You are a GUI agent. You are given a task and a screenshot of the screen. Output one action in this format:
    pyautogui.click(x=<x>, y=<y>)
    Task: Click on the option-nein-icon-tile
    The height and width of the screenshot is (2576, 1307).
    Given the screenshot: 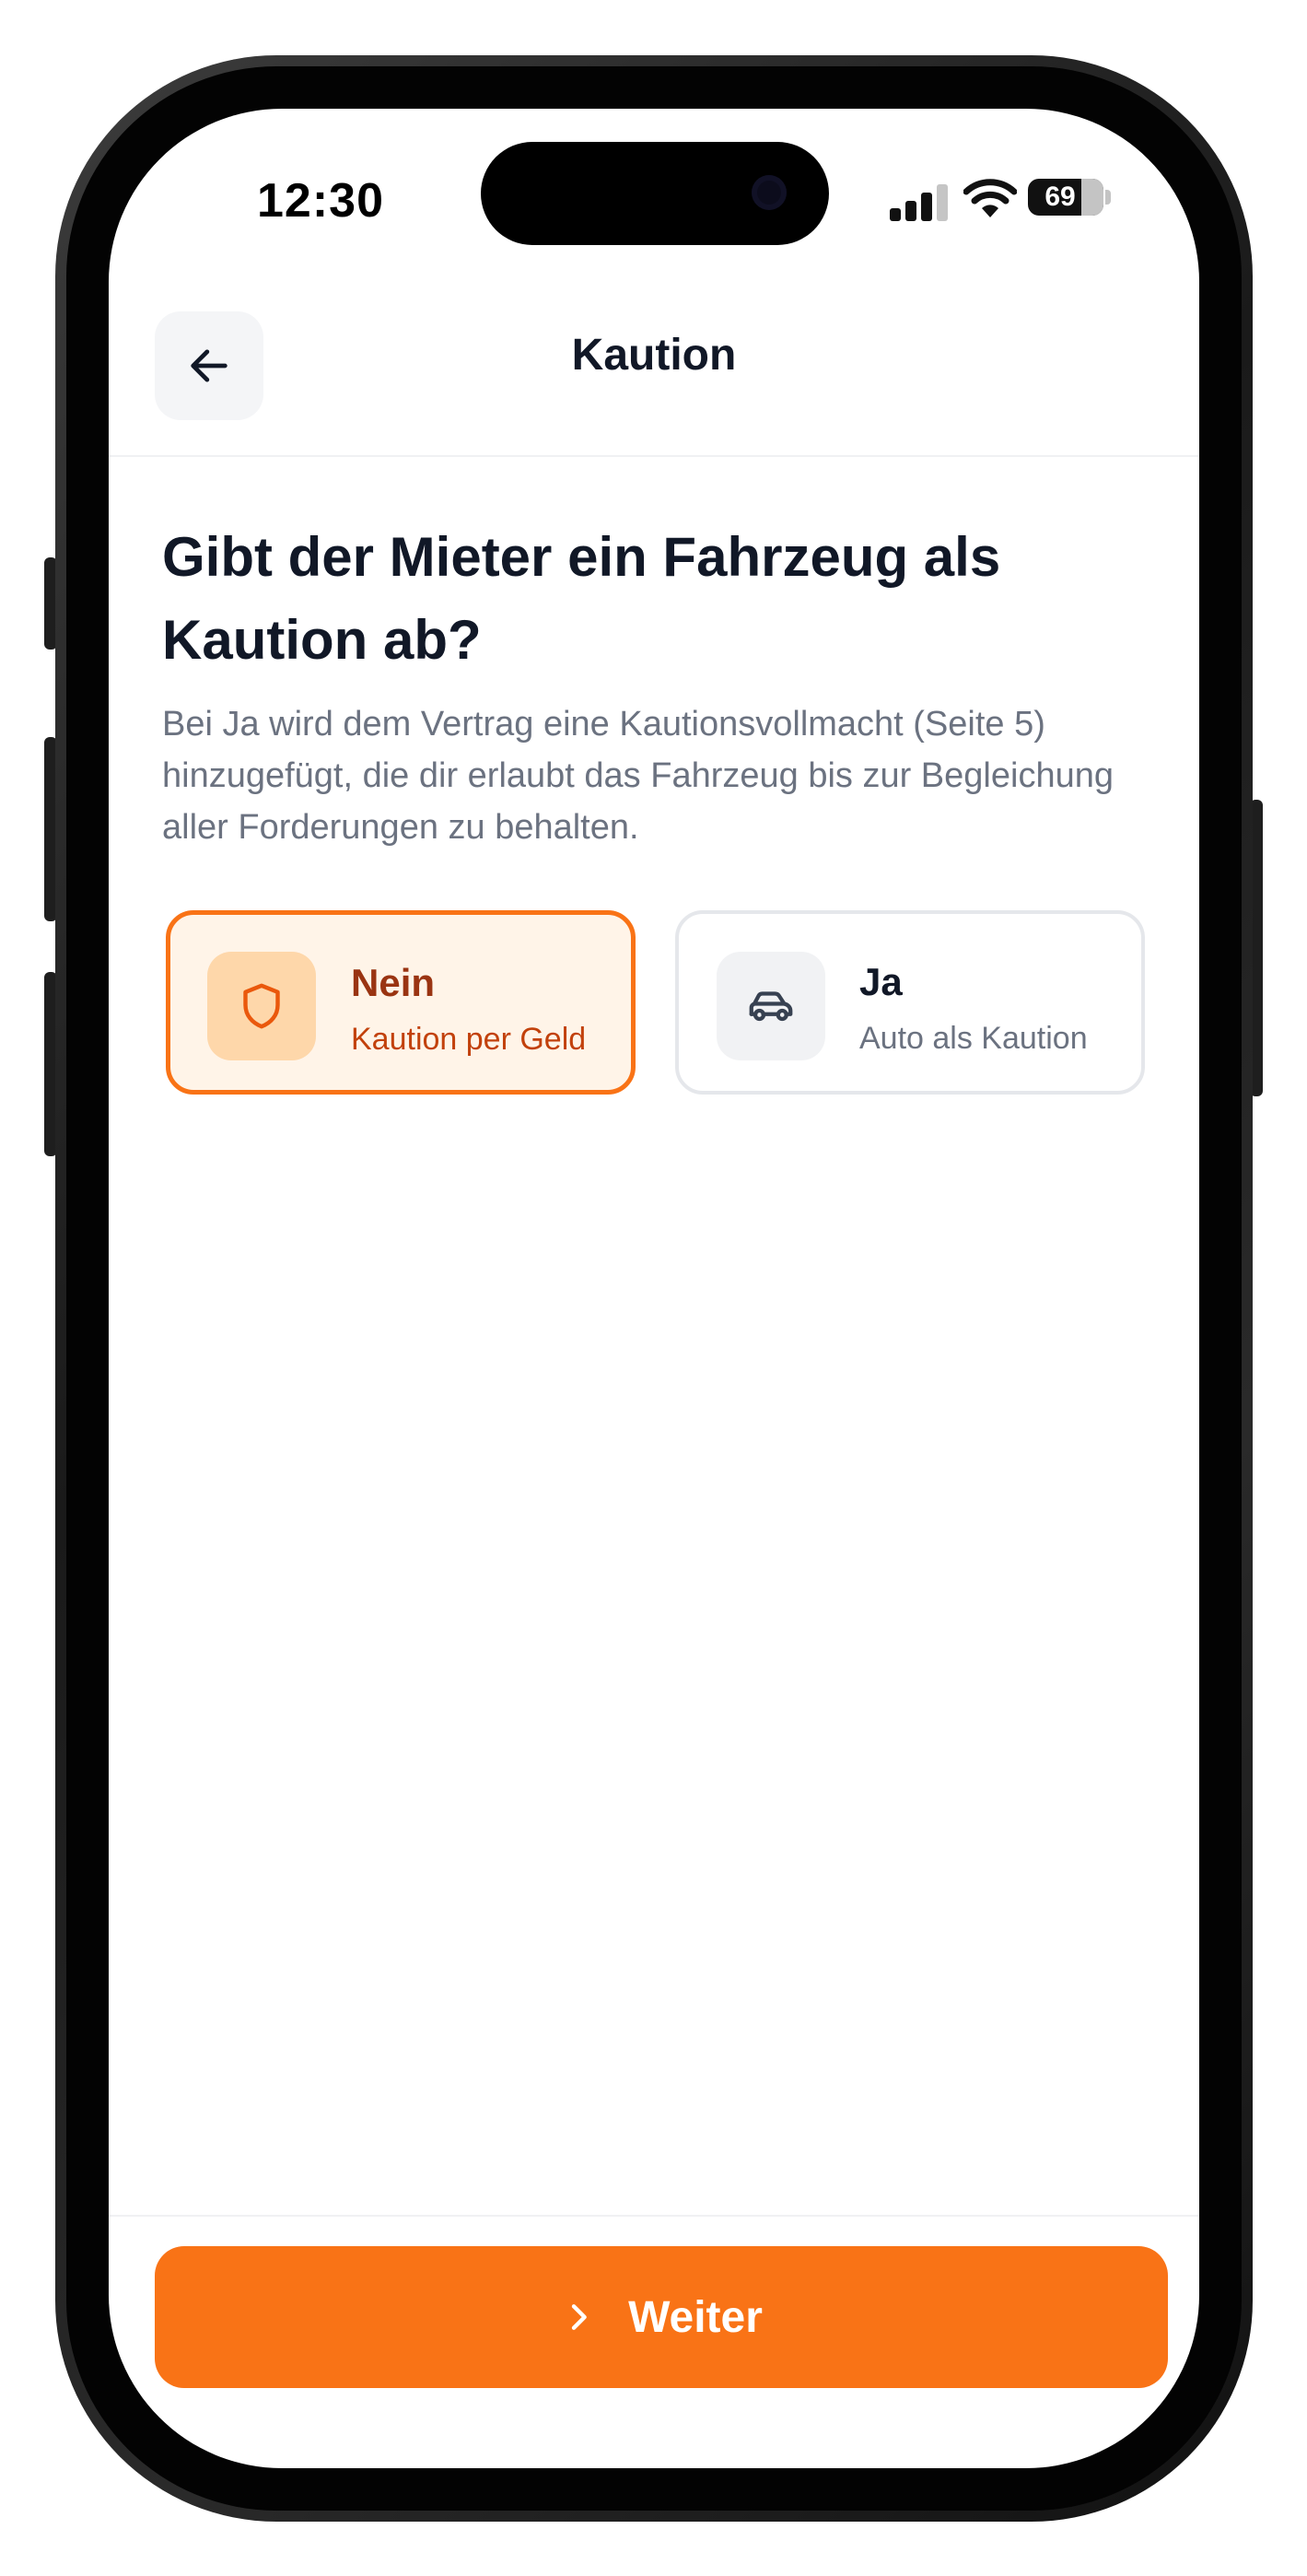 What is the action you would take?
    pyautogui.click(x=261, y=1006)
    